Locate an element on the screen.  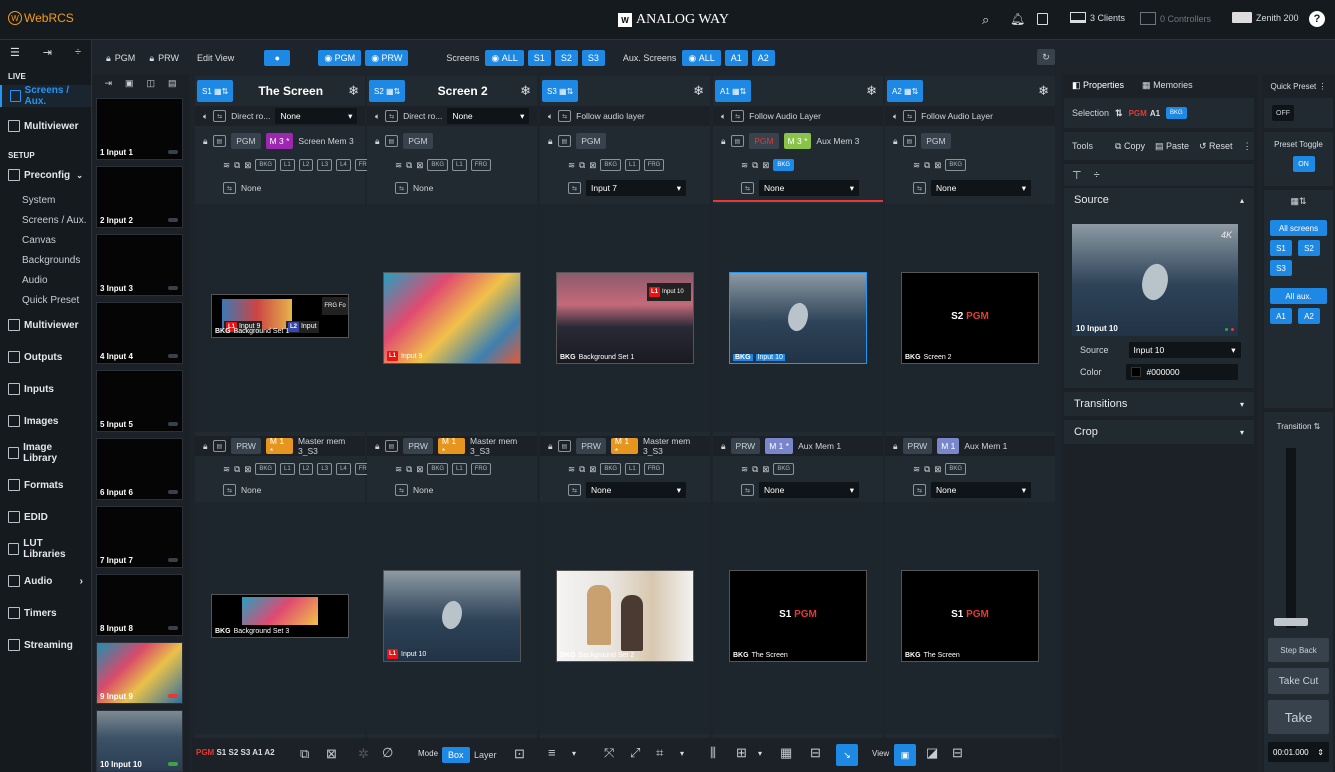
refresh-button: ↻ is located at coordinates (1046, 57).